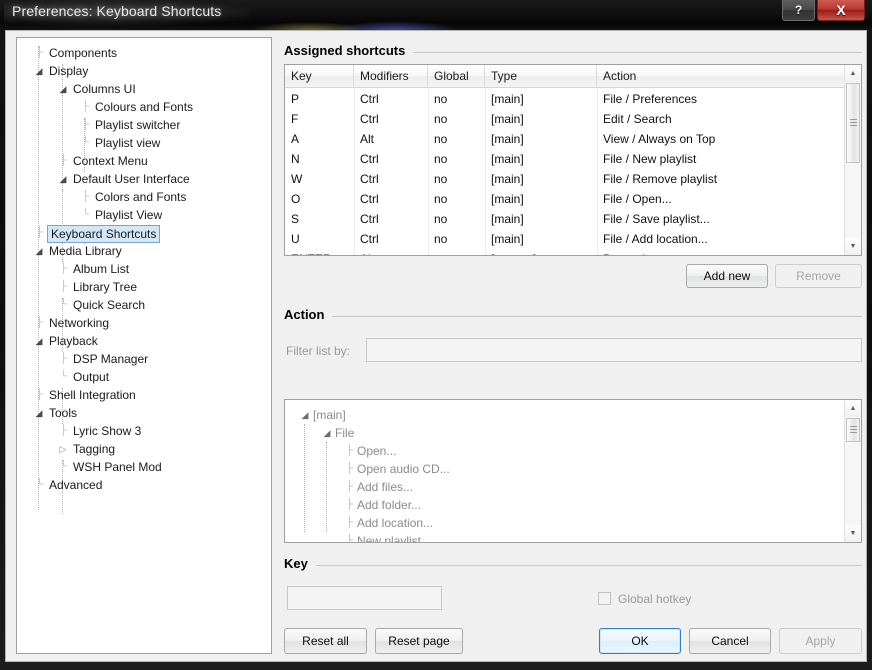  I want to click on table-vertical-scrollbar: ▲ ▼, so click(852, 160).